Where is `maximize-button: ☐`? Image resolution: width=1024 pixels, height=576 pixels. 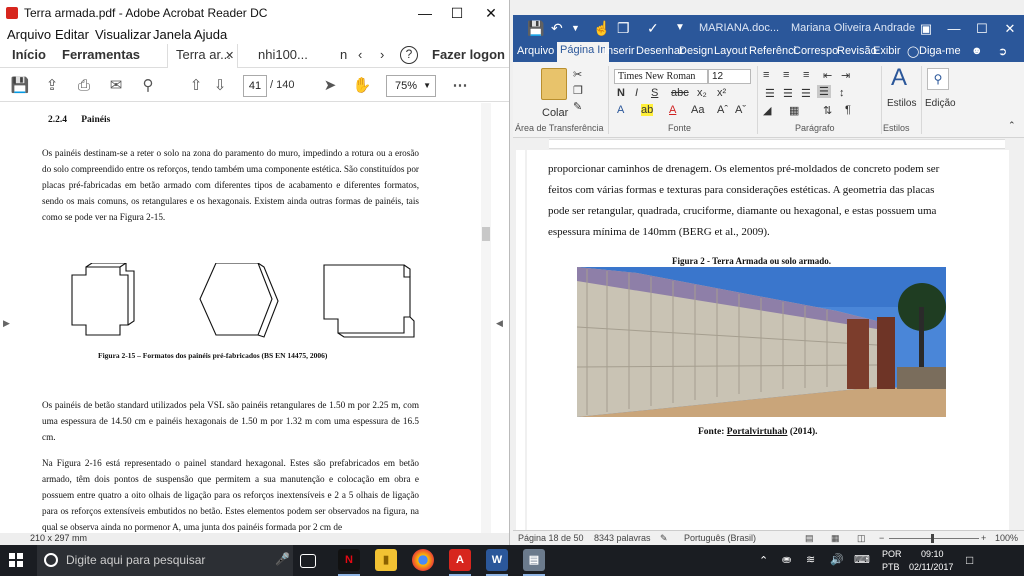 maximize-button: ☐ is located at coordinates (457, 13).